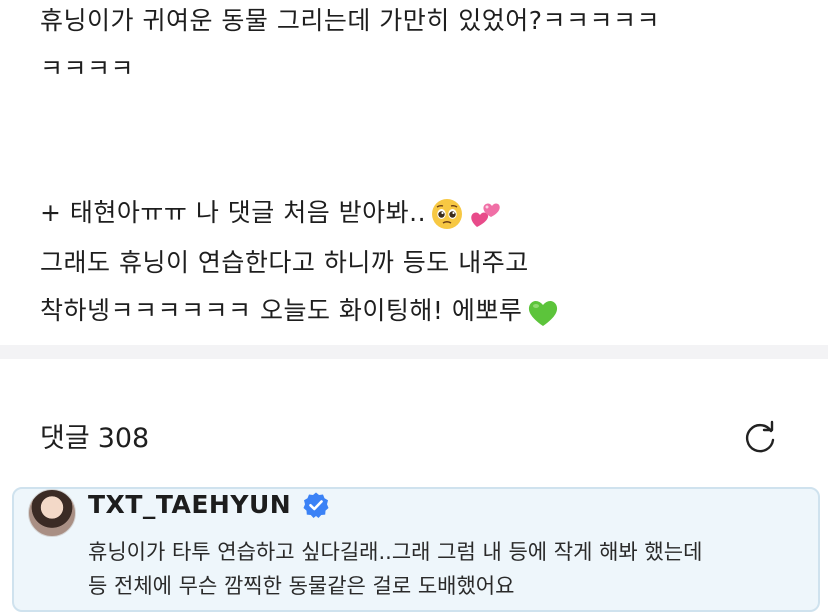  I want to click on post-line-4: 그래도 휴닝이 연습한다고 하니까 등도 내주고, so click(284, 262).